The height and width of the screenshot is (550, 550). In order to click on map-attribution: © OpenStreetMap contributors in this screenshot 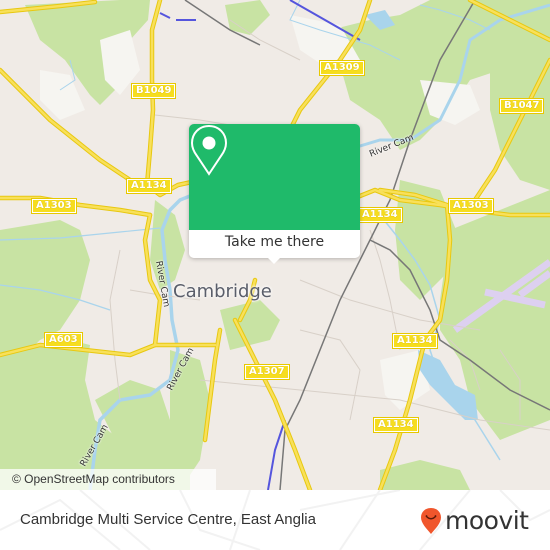, I will do `click(108, 479)`.